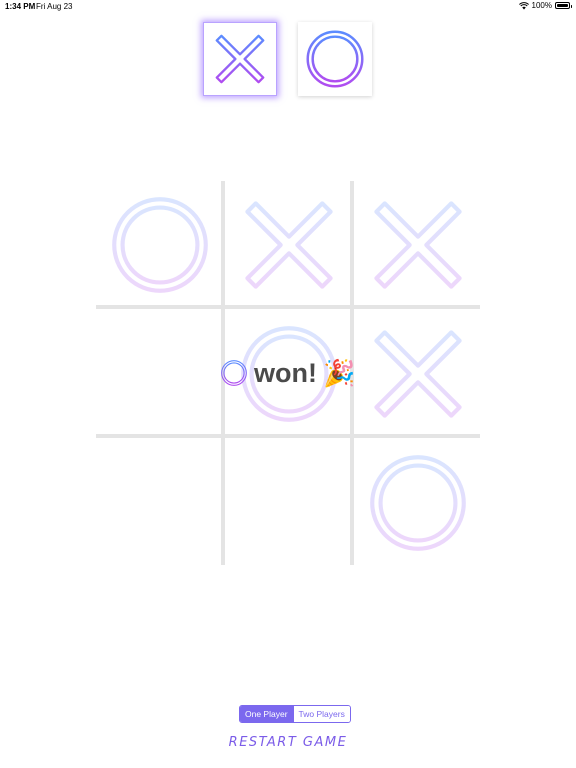  I want to click on winner-banner: won! 🎉, so click(287, 373).